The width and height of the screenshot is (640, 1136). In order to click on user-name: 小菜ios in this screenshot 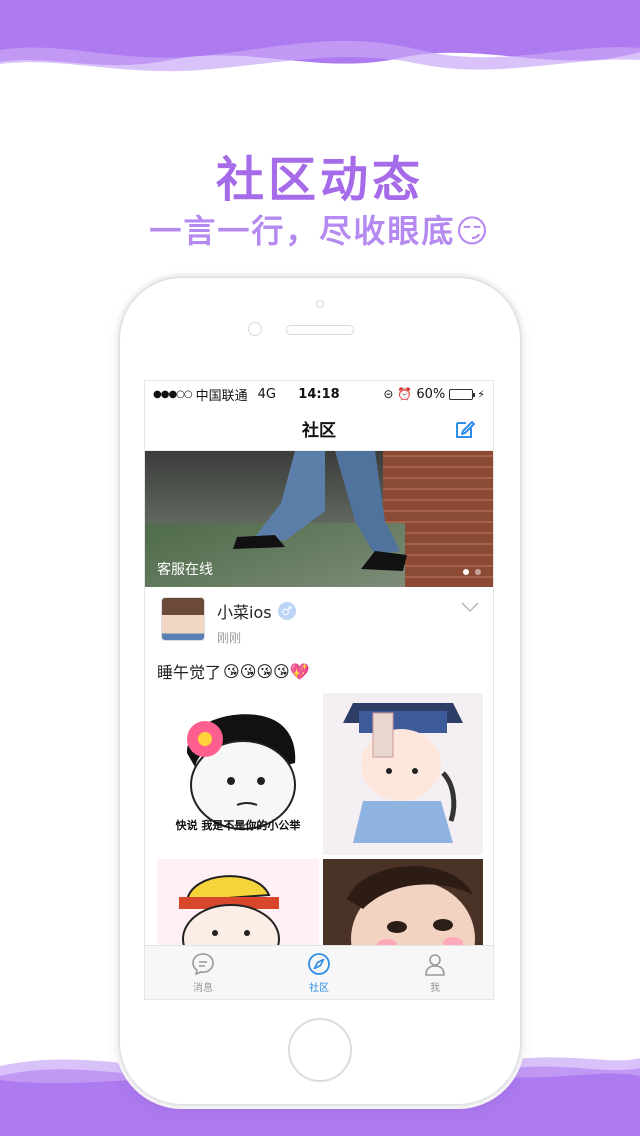, I will do `click(244, 611)`.